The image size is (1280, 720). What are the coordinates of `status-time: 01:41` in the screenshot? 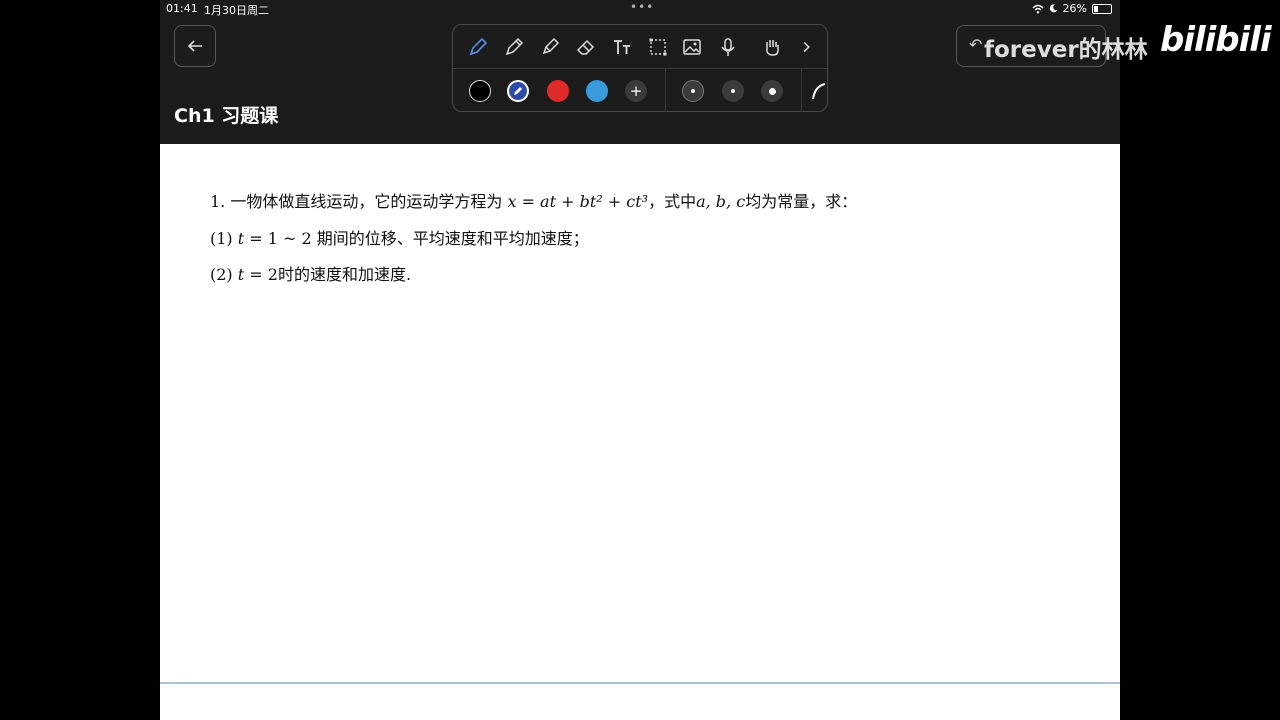 It's located at (182, 8).